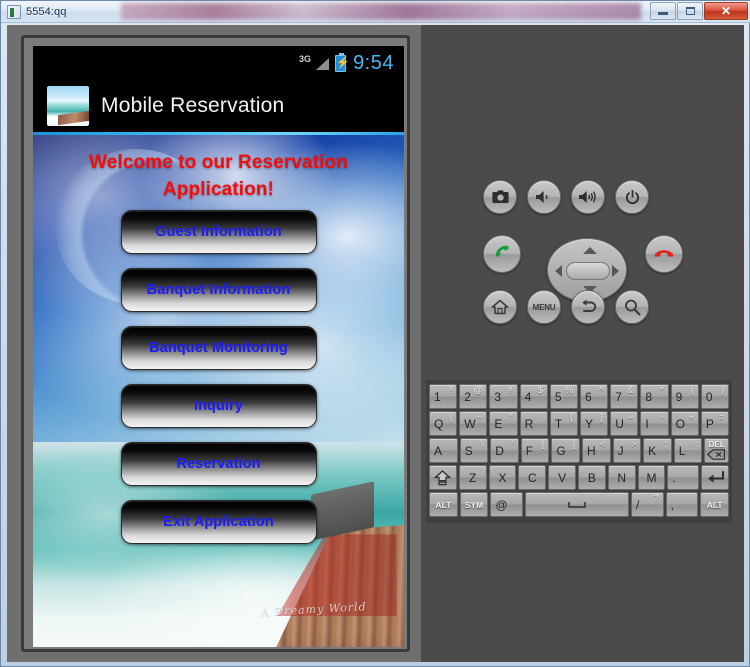 The image size is (750, 667). Describe the element at coordinates (715, 477) in the screenshot. I see `key-enter` at that location.